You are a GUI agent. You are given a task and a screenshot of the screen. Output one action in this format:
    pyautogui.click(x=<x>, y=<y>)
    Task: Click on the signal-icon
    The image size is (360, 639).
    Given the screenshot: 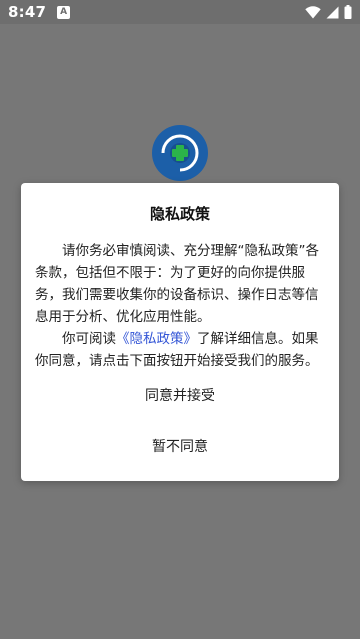 What is the action you would take?
    pyautogui.click(x=332, y=12)
    